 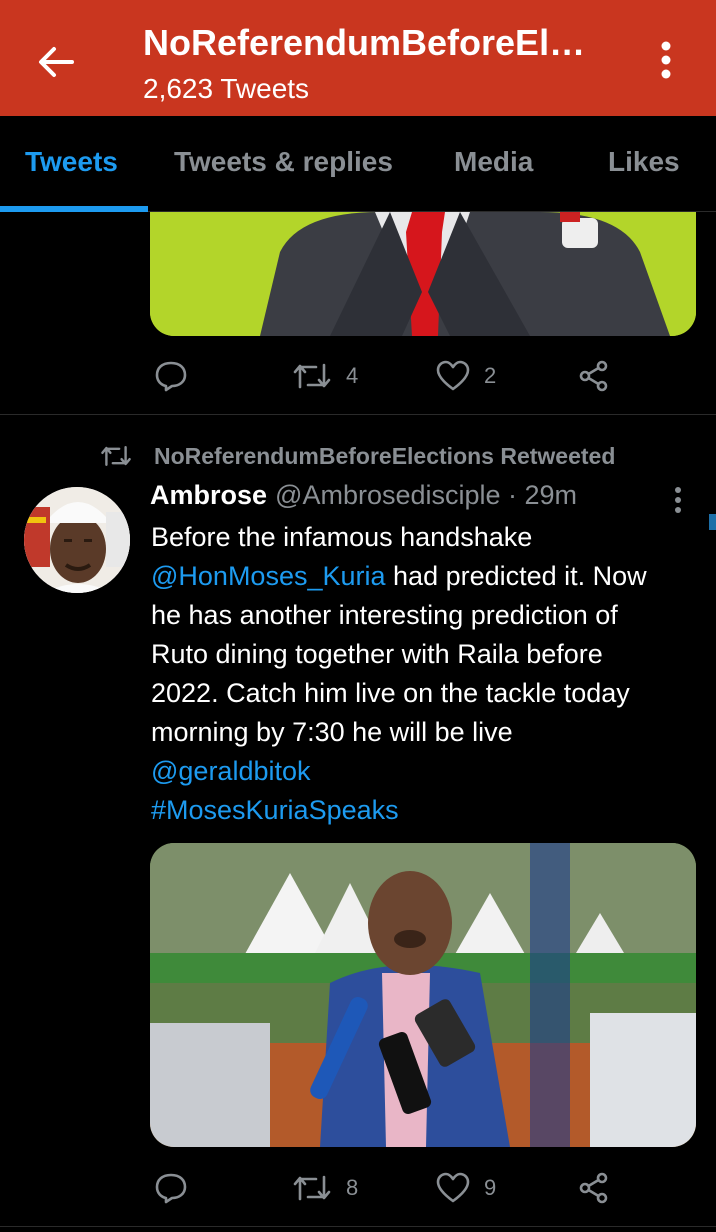 I want to click on like-count: 9, so click(x=490, y=1187).